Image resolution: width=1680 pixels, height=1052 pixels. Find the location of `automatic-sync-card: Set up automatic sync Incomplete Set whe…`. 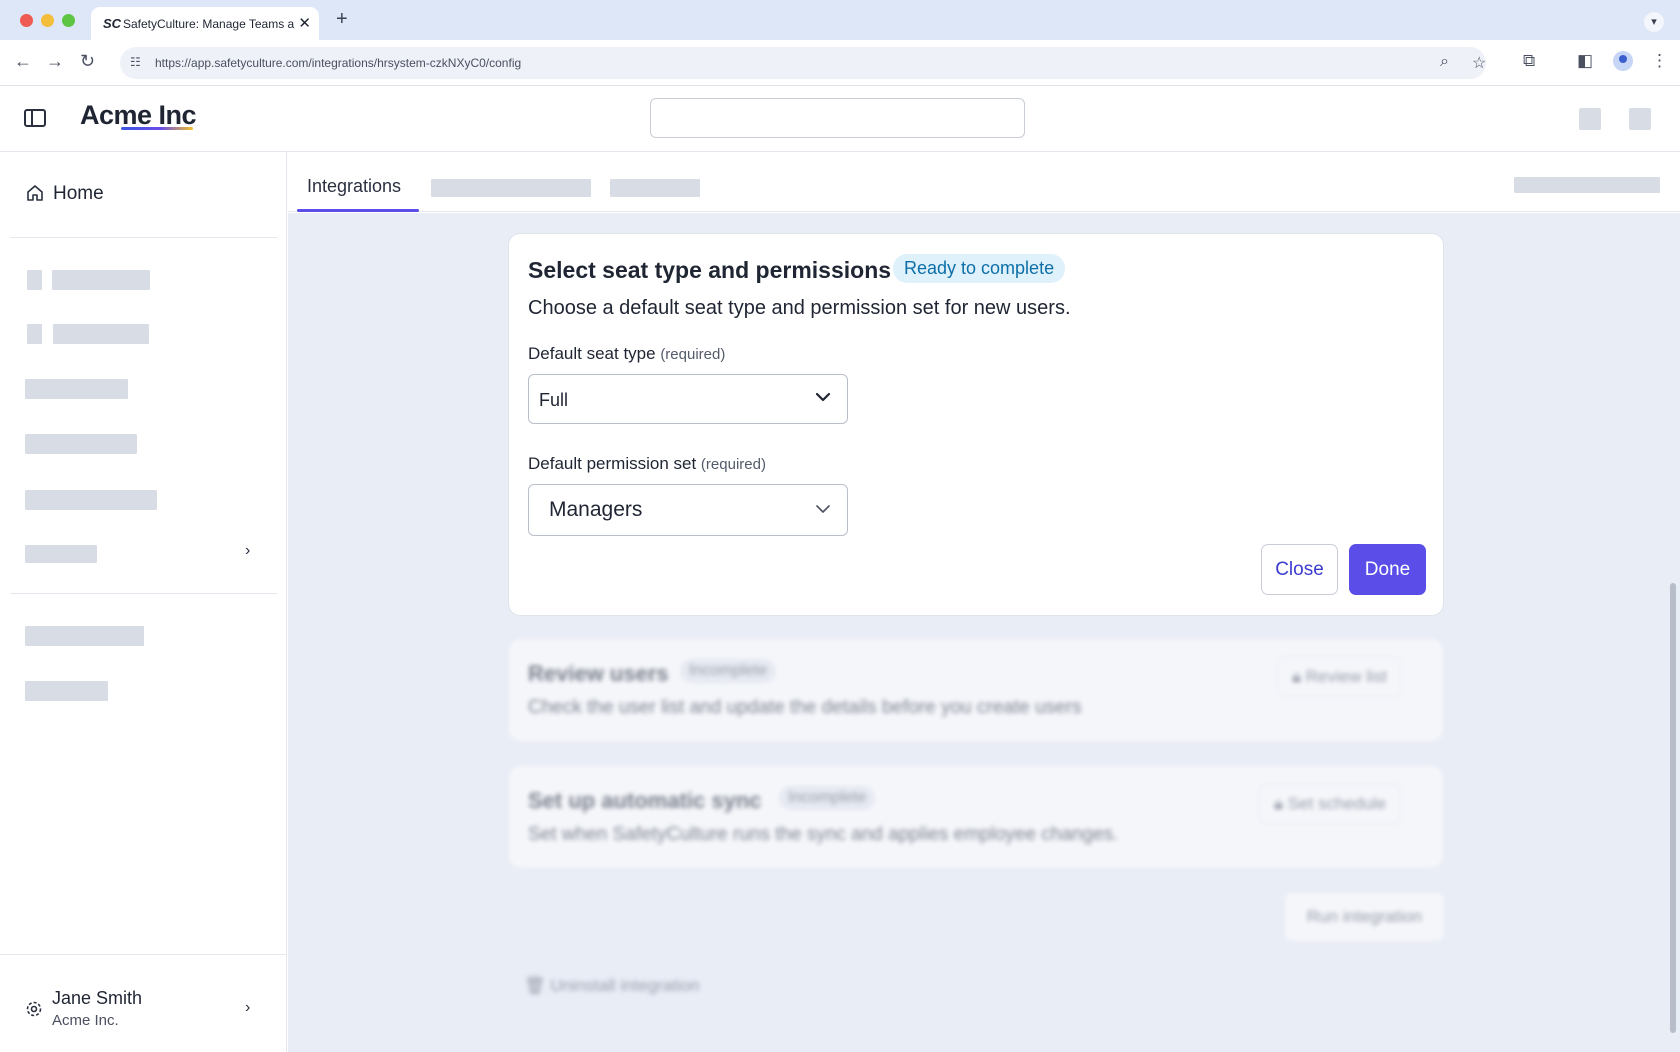

automatic-sync-card: Set up automatic sync Incomplete Set whe… is located at coordinates (976, 817).